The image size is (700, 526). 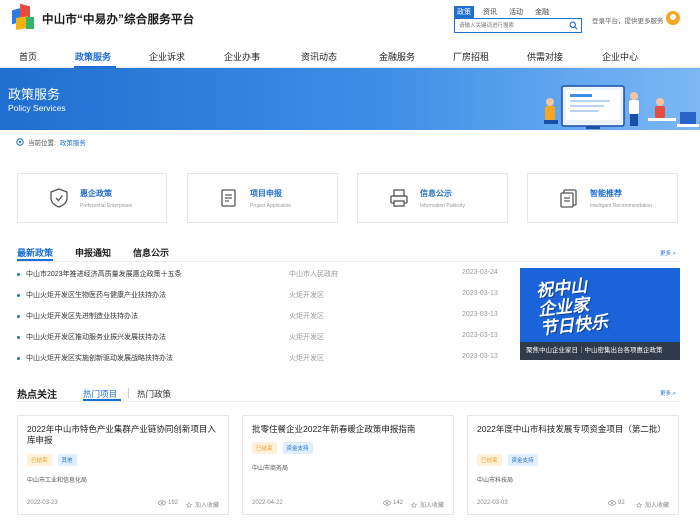 I want to click on tab-separator, so click(x=128, y=393).